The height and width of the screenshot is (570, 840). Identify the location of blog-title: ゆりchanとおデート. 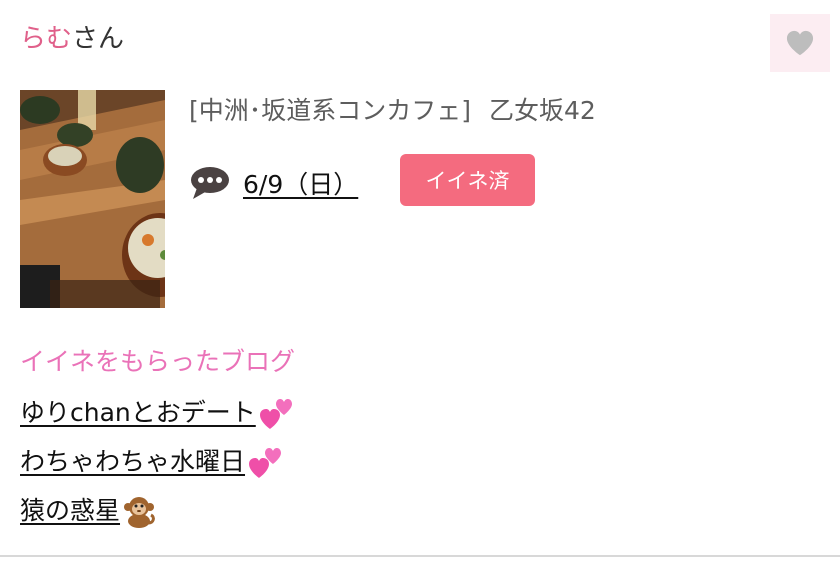
(138, 412).